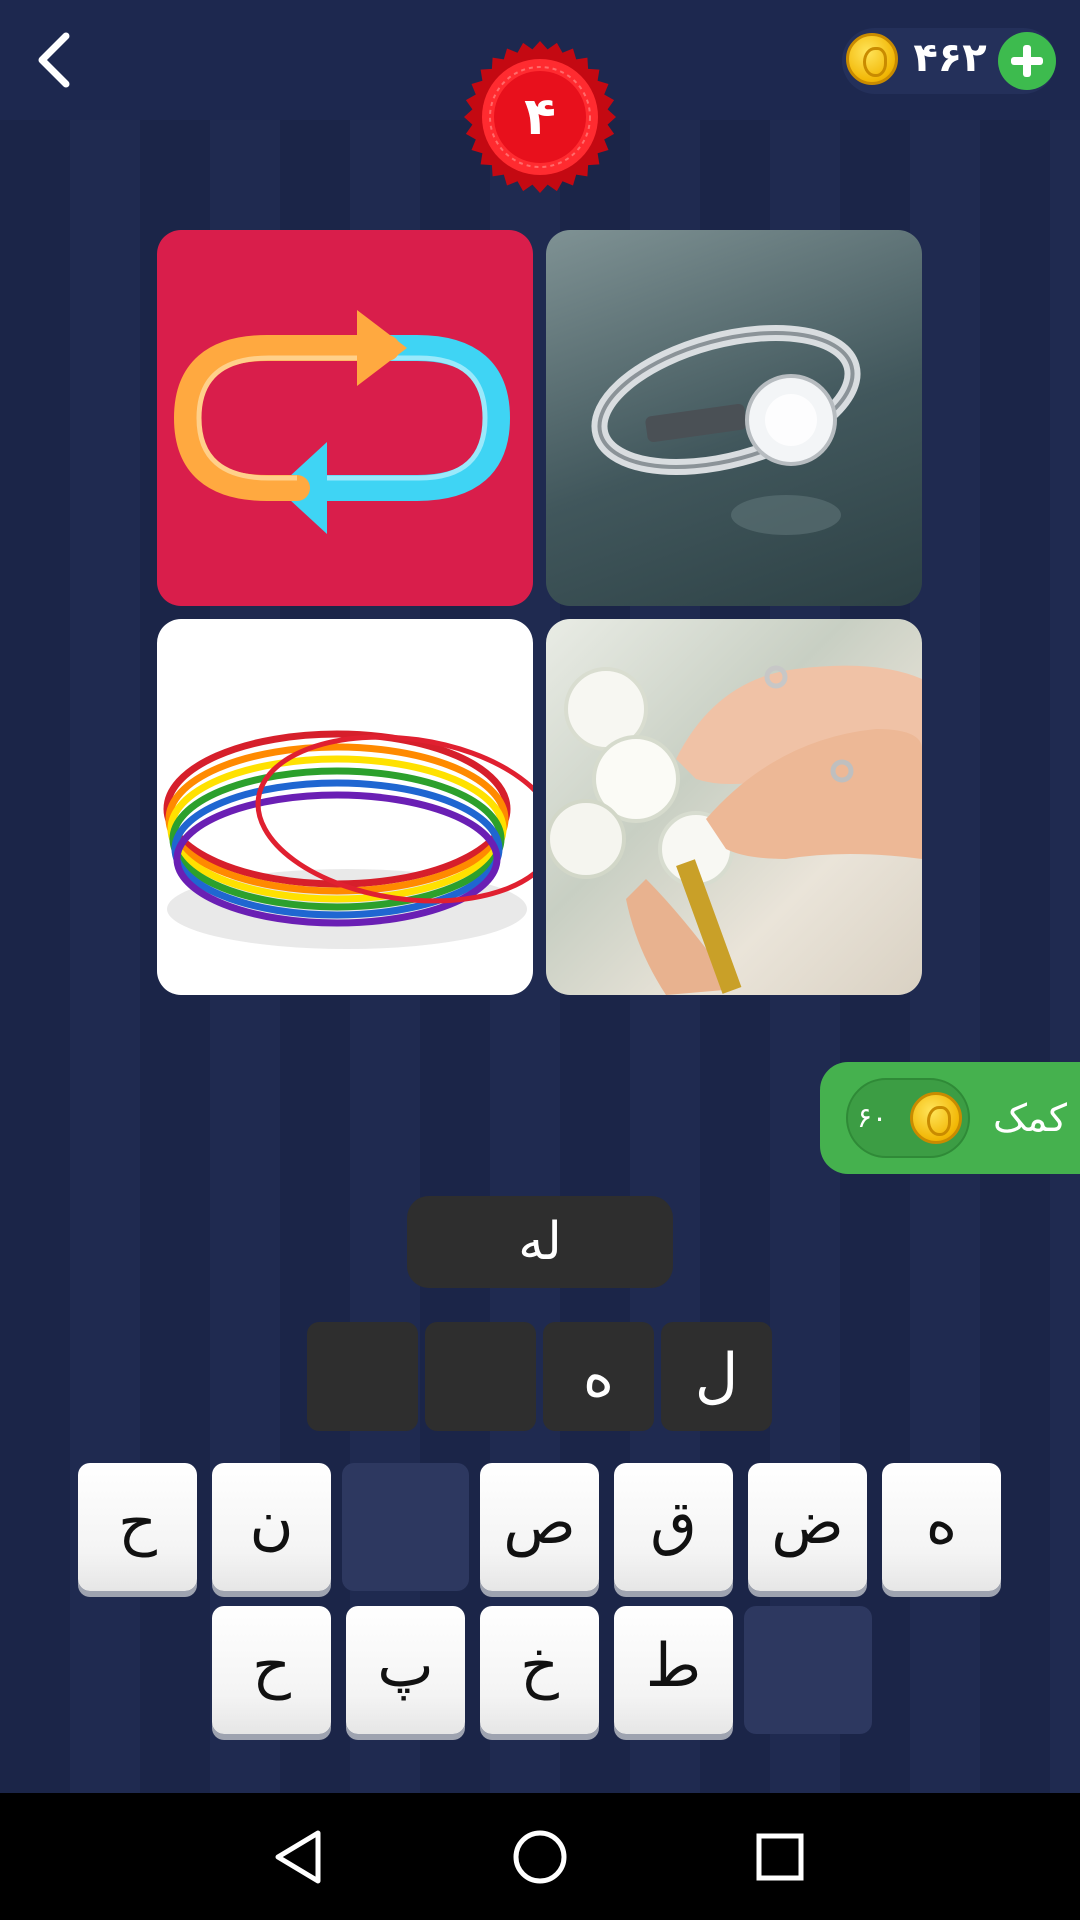  Describe the element at coordinates (342, 422) in the screenshot. I see `repeat-arrows-icon` at that location.